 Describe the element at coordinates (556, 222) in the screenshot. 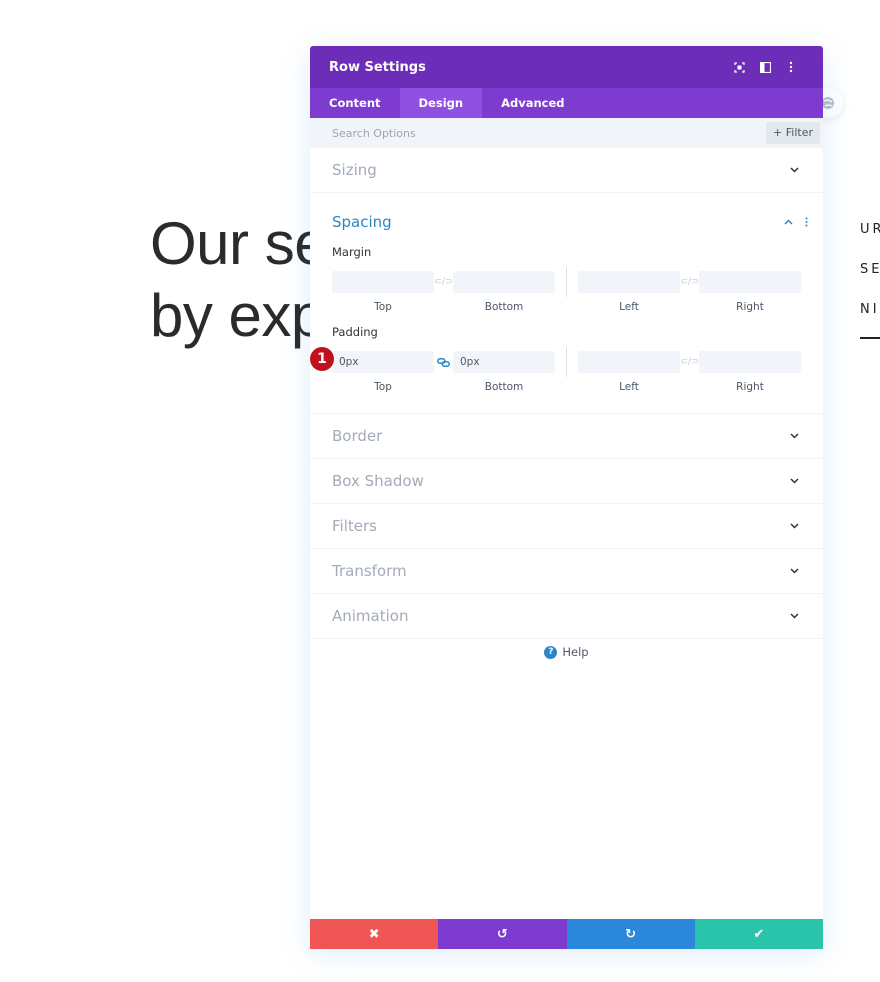

I see `section-title: Spacing` at that location.